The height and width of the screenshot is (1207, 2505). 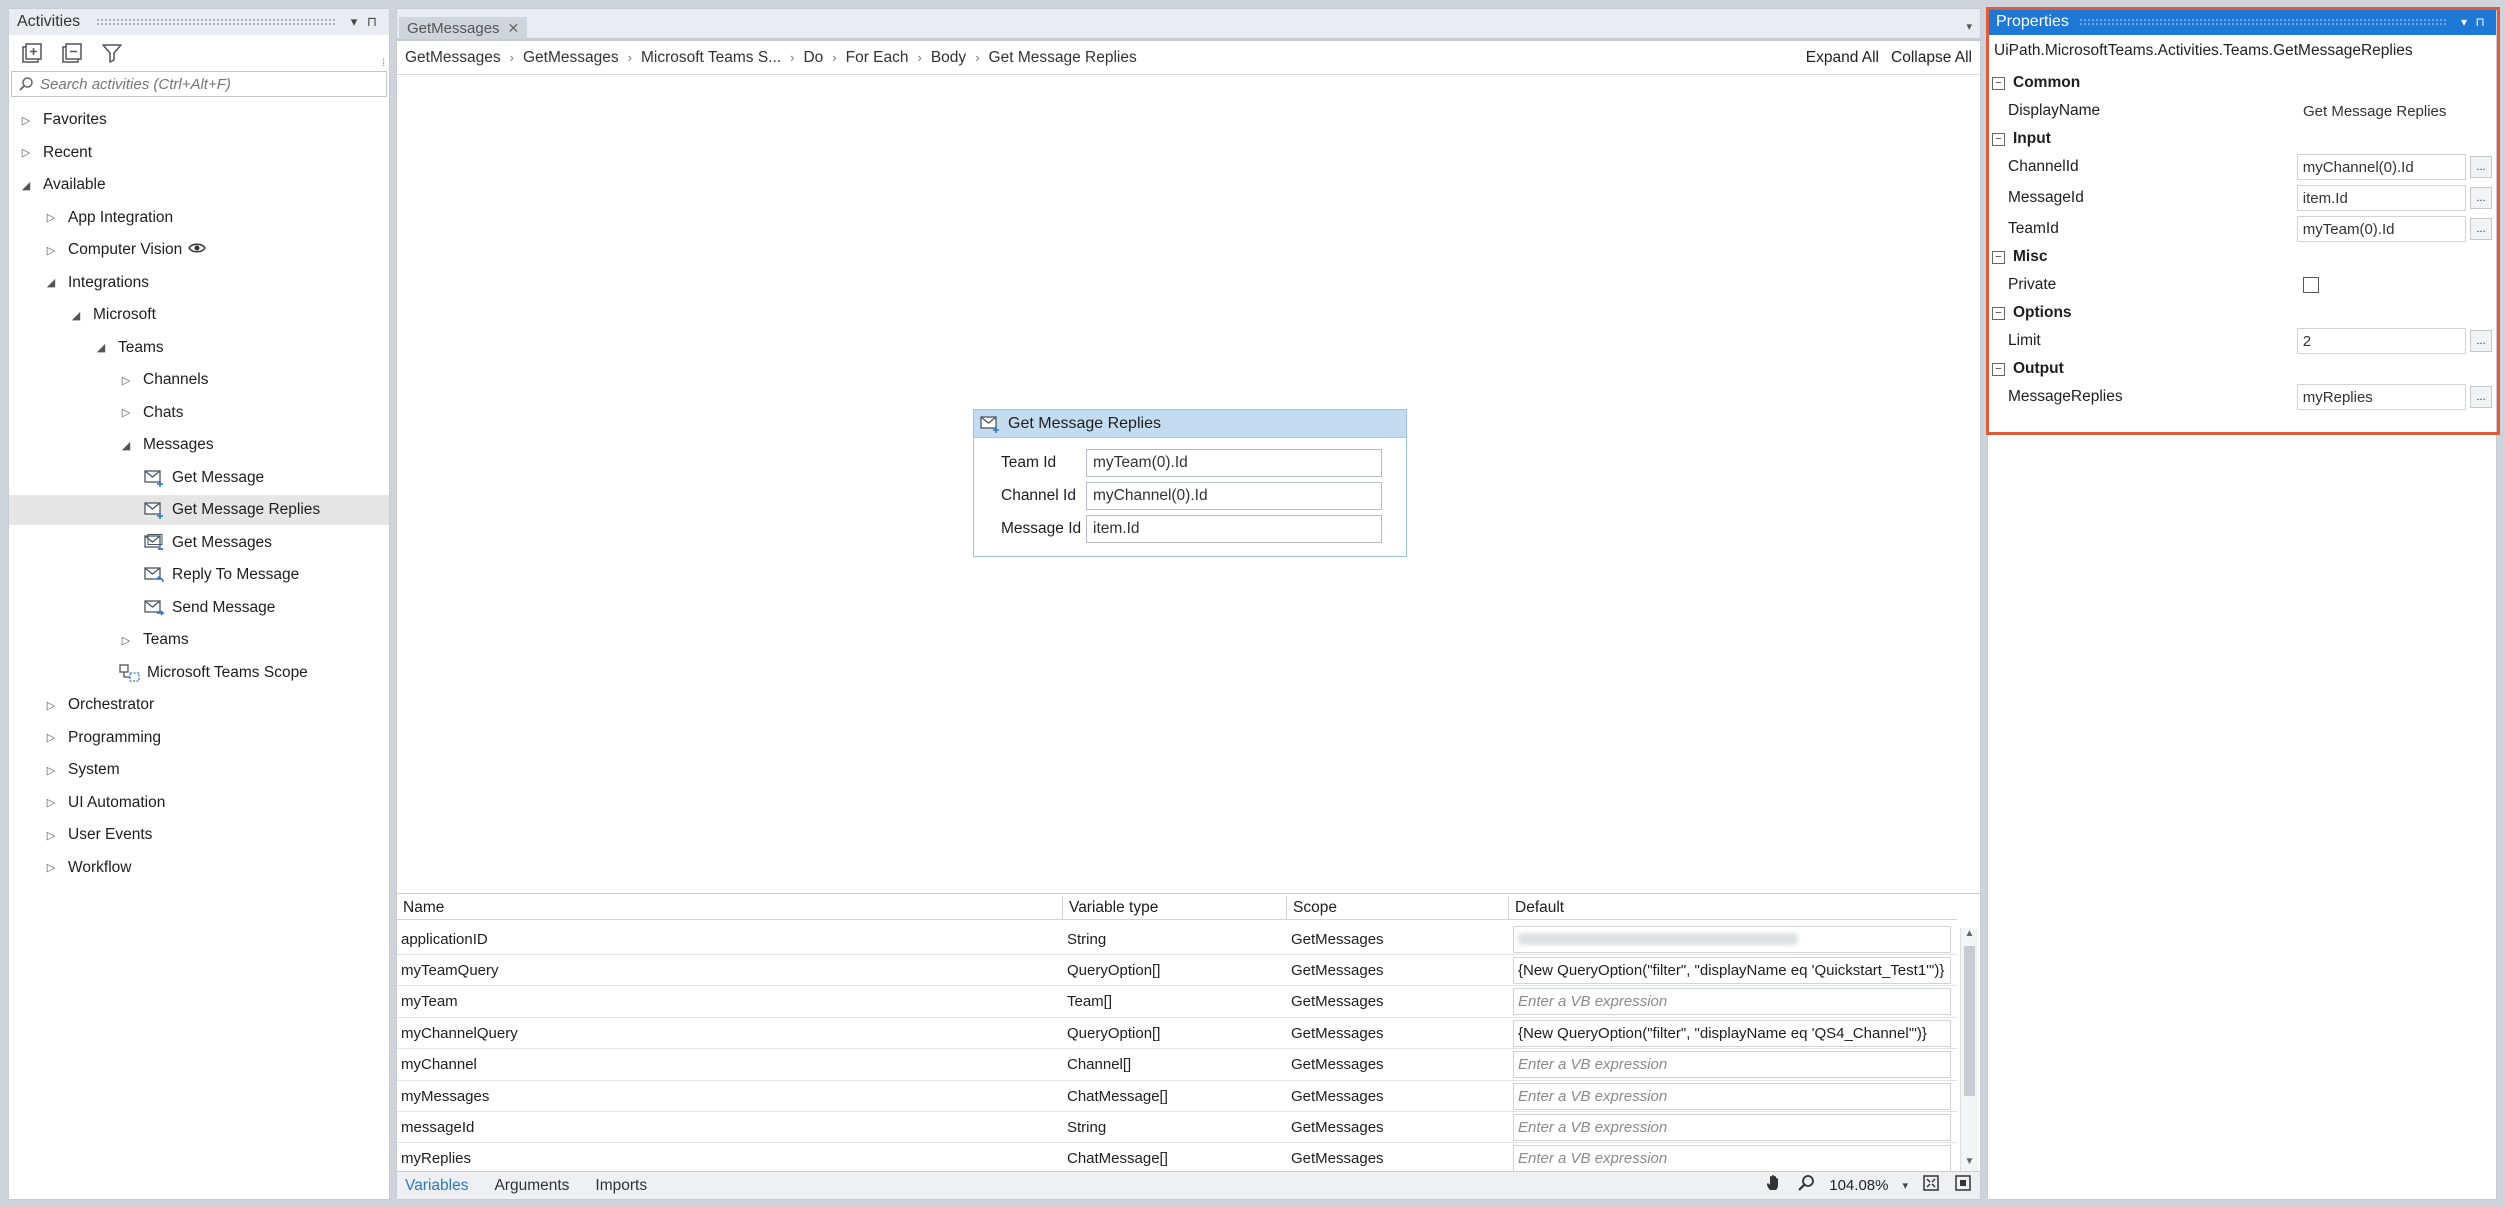 I want to click on tree-item-computer-vision: ▷ Computer Vision, so click(x=199, y=250).